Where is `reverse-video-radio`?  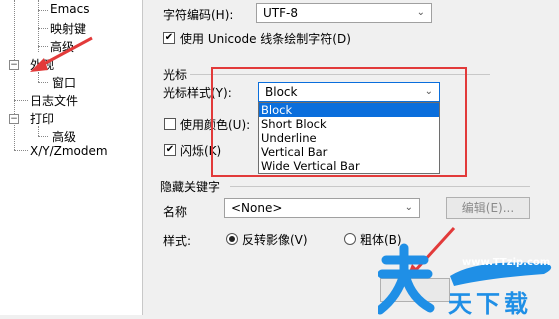
reverse-video-radio is located at coordinates (232, 239).